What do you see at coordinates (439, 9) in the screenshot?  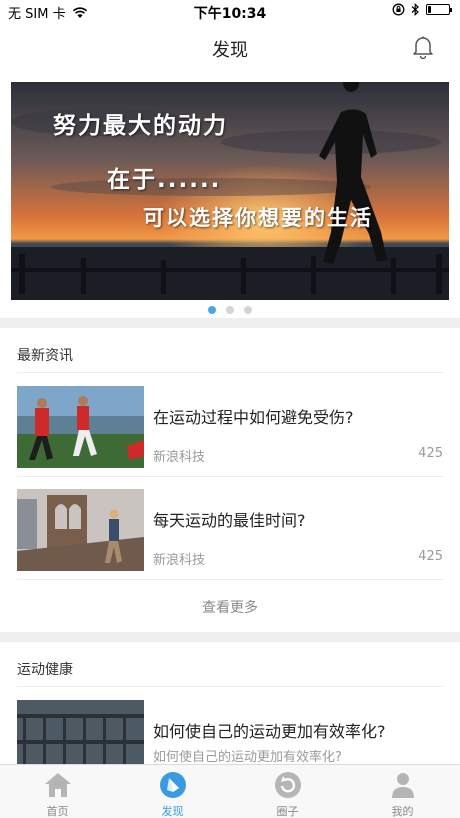 I see `battery-icon` at bounding box center [439, 9].